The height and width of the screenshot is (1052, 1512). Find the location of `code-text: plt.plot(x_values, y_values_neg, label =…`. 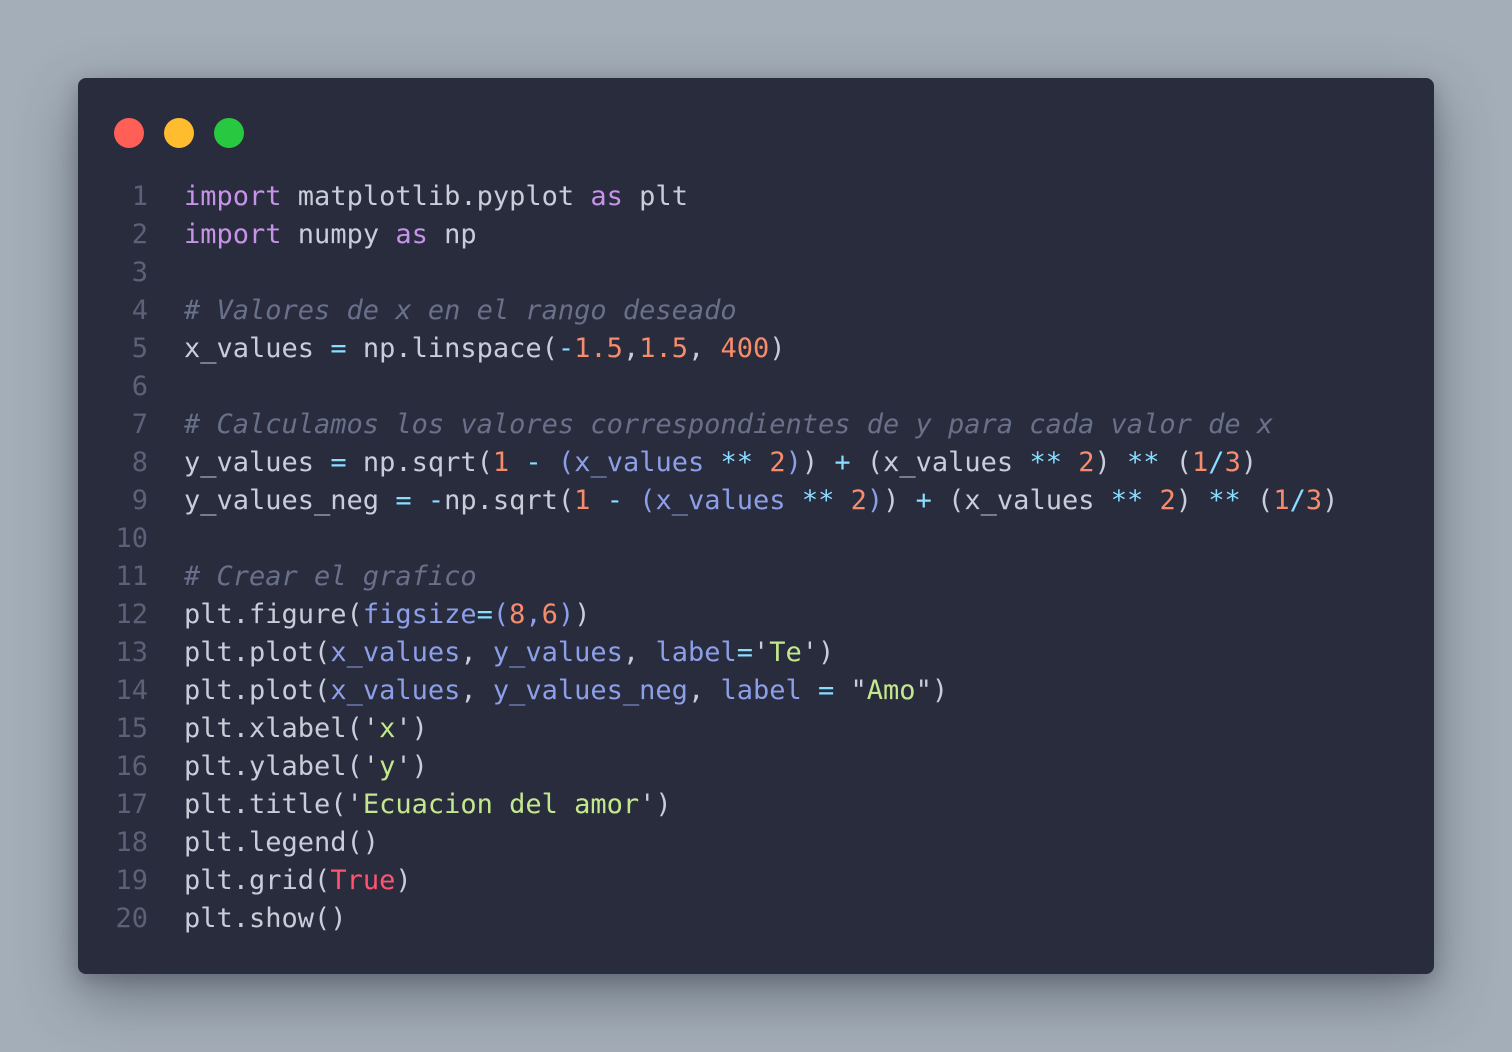

code-text: plt.plot(x_values, y_values_neg, label =… is located at coordinates (566, 691).